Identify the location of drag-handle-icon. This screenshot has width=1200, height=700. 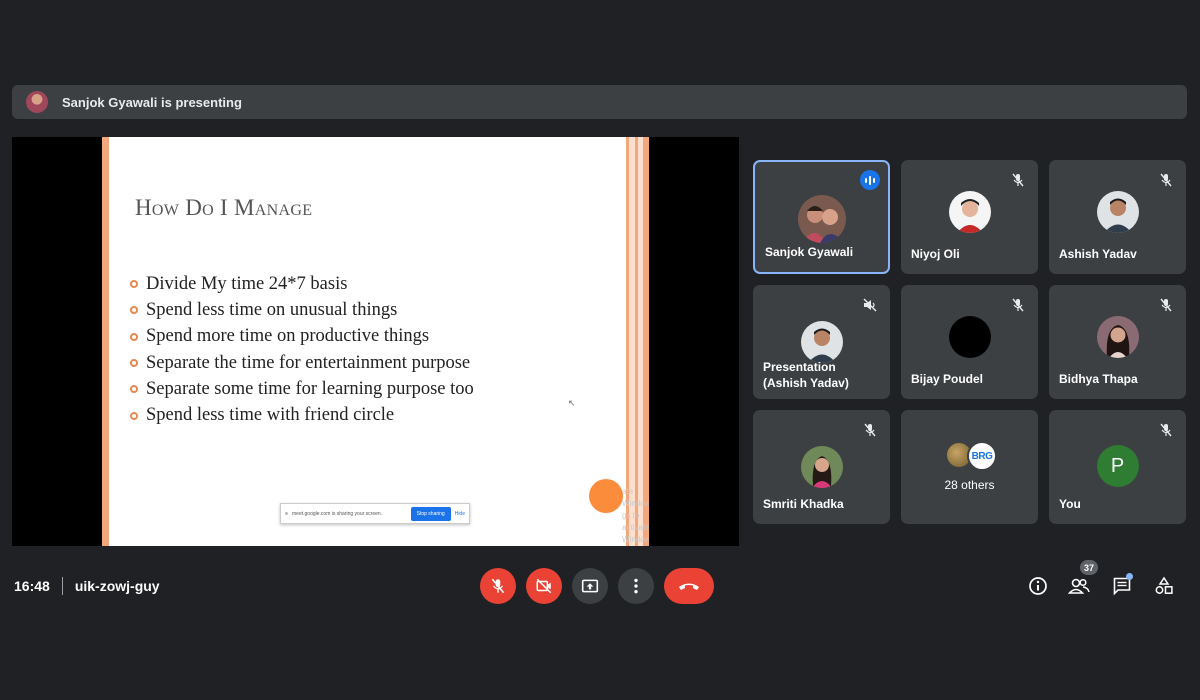
(286, 513).